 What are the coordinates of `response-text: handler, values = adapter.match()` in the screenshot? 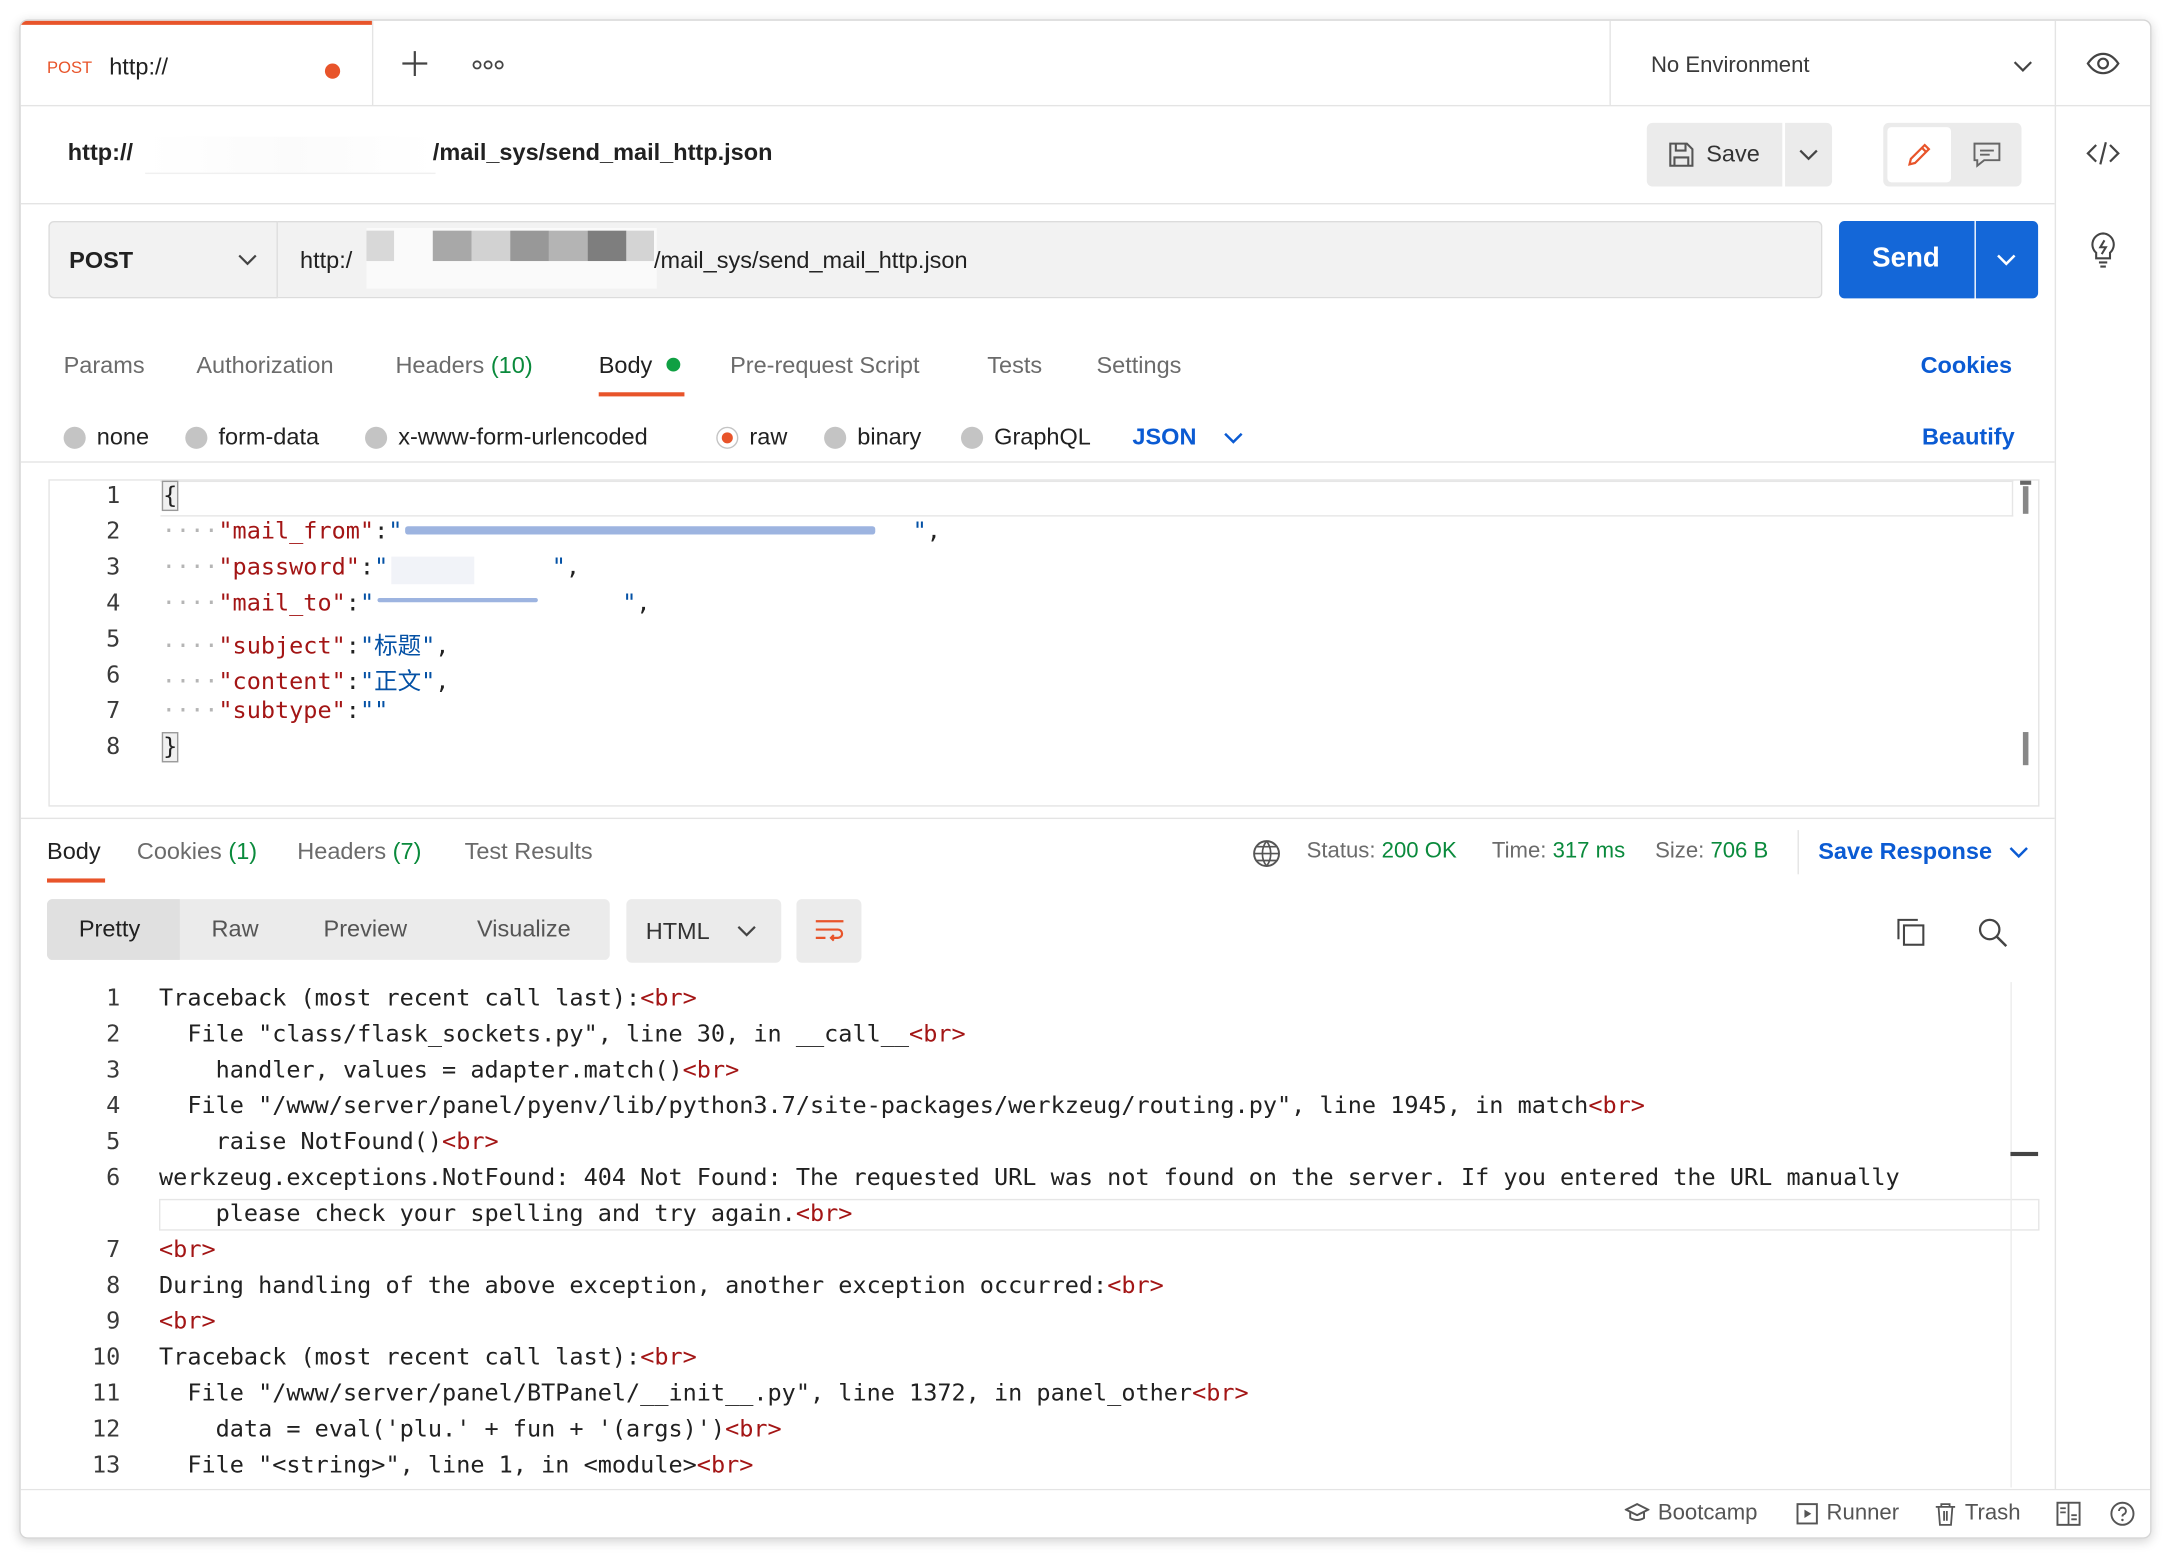 It's located at (421, 1070).